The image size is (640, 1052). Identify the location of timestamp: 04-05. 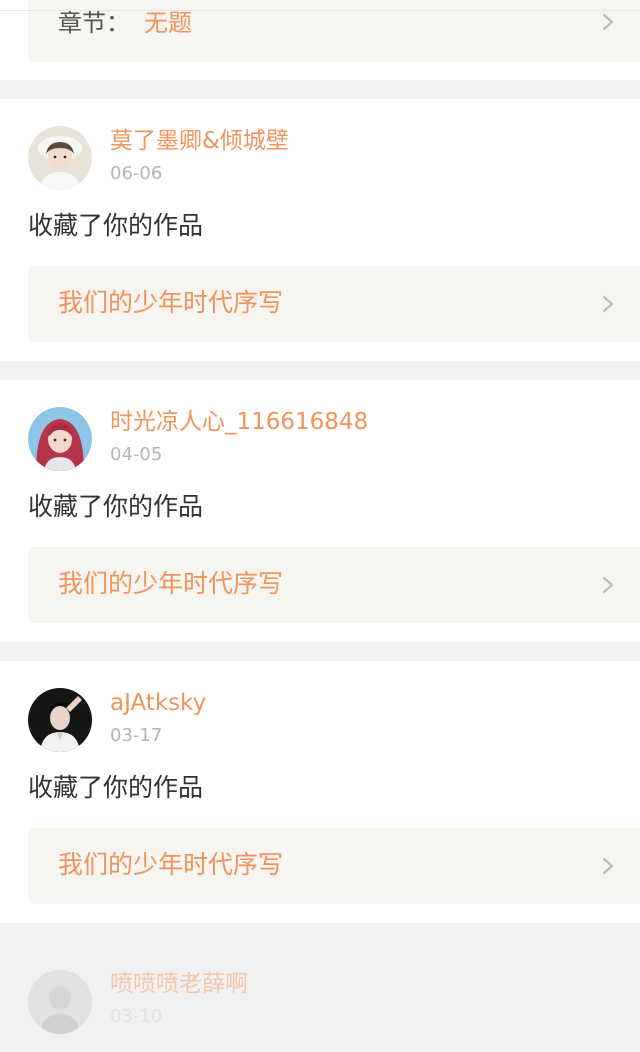
(136, 454).